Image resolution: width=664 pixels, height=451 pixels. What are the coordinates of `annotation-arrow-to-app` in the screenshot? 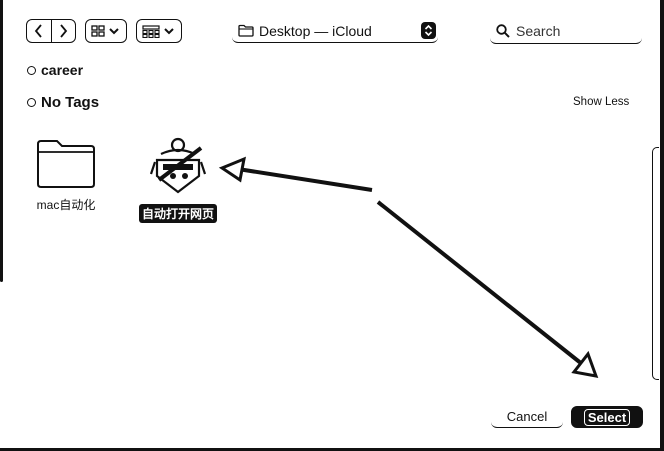 It's located at (305, 179).